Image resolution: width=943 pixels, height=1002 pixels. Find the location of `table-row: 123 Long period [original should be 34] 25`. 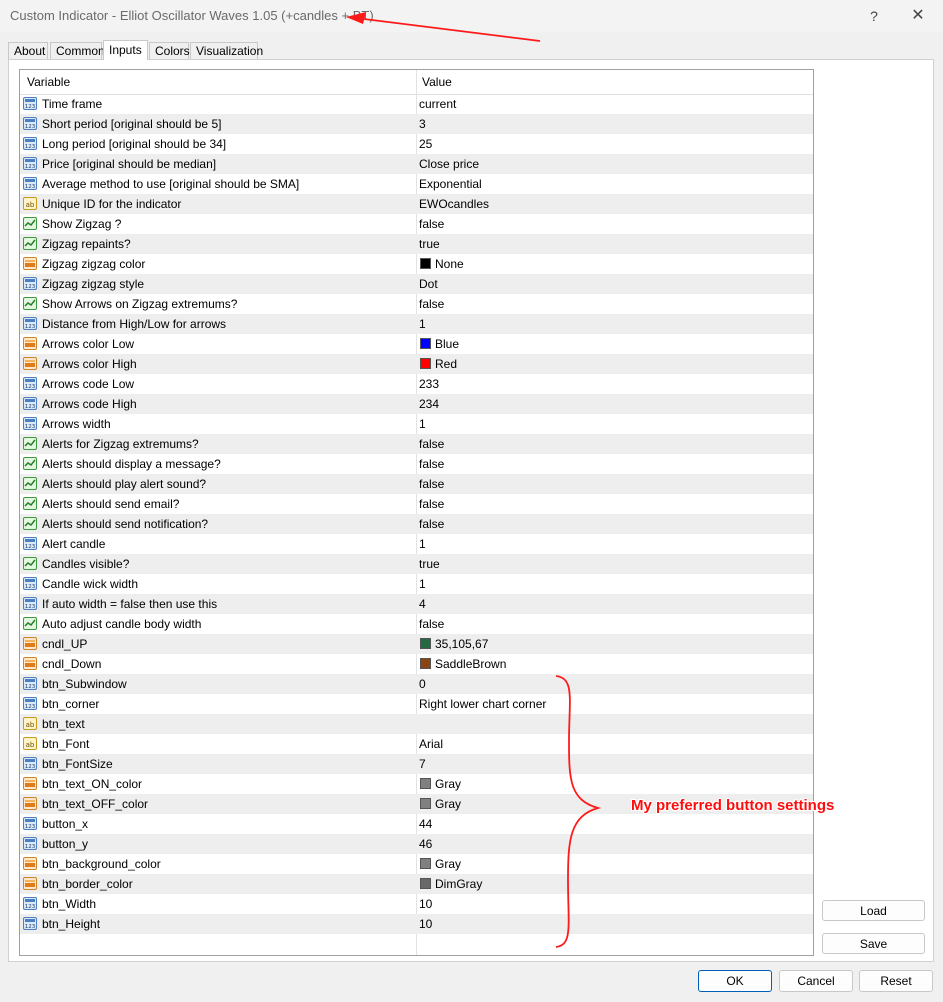

table-row: 123 Long period [original should be 34] 25 is located at coordinates (416, 144).